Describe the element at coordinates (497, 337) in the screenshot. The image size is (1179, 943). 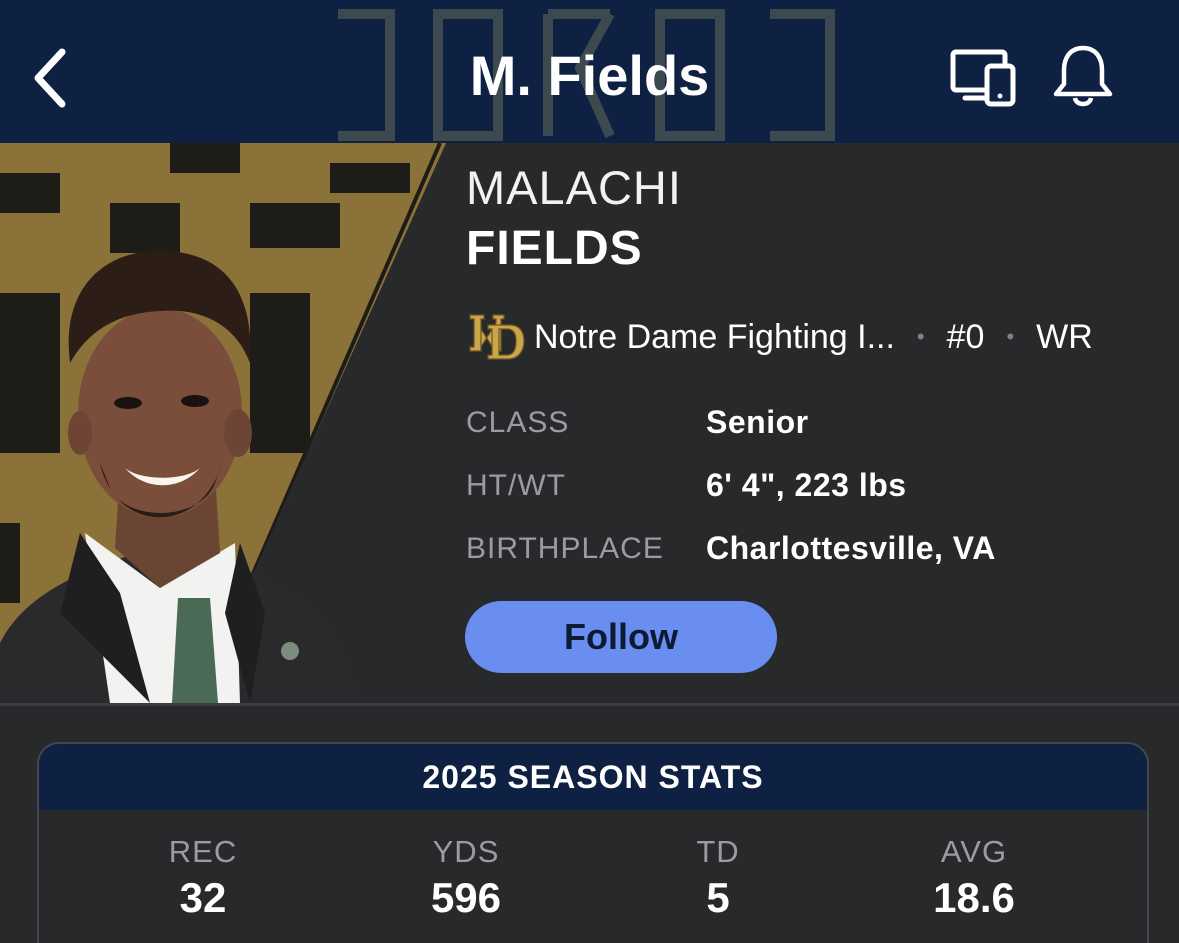
I see `team-logo-icon` at that location.